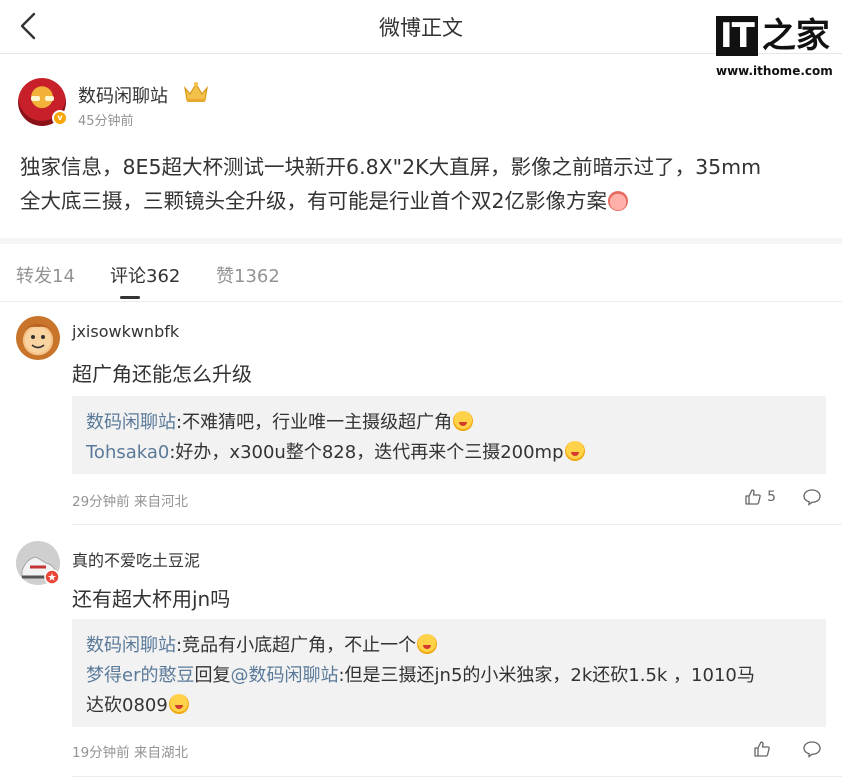  Describe the element at coordinates (773, 36) in the screenshot. I see `ithome-logo: IT 之家` at that location.